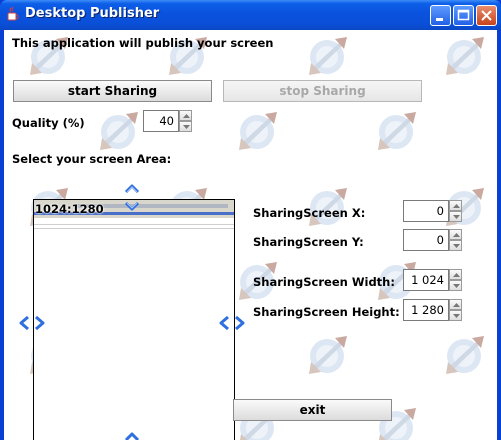 The height and width of the screenshot is (440, 501). I want to click on sharing-height-up-button, so click(455, 304).